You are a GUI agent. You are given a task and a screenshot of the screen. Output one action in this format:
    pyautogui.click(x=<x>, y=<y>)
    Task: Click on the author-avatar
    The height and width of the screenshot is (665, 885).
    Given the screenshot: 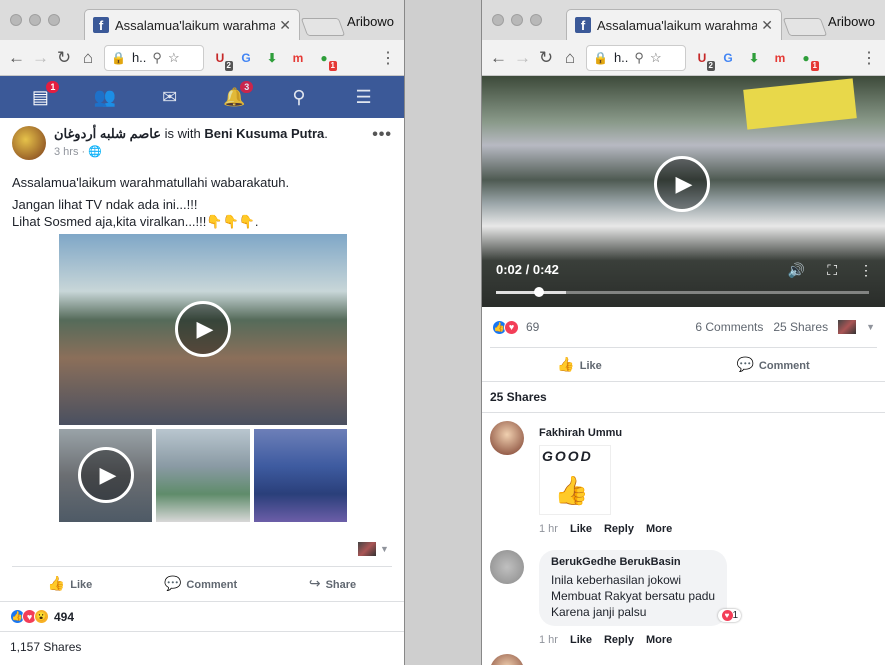 What is the action you would take?
    pyautogui.click(x=29, y=143)
    